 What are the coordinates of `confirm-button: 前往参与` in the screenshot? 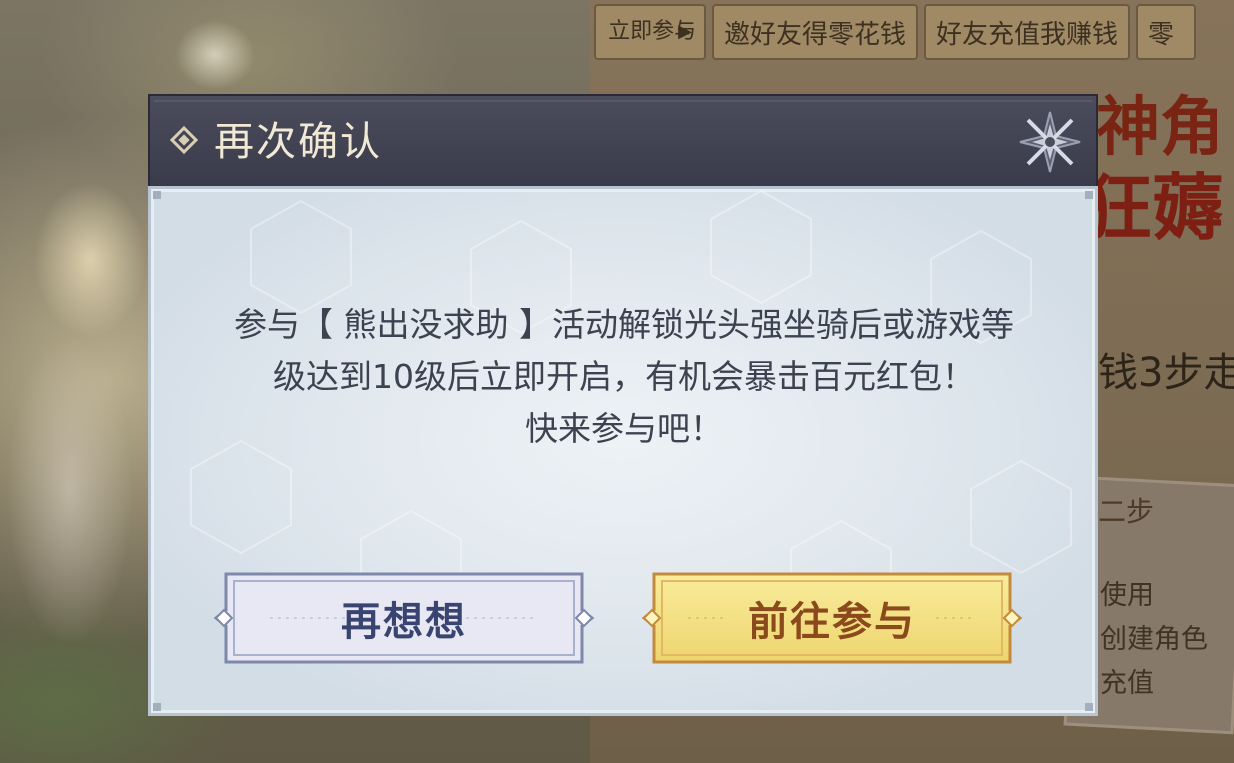 It's located at (832, 618).